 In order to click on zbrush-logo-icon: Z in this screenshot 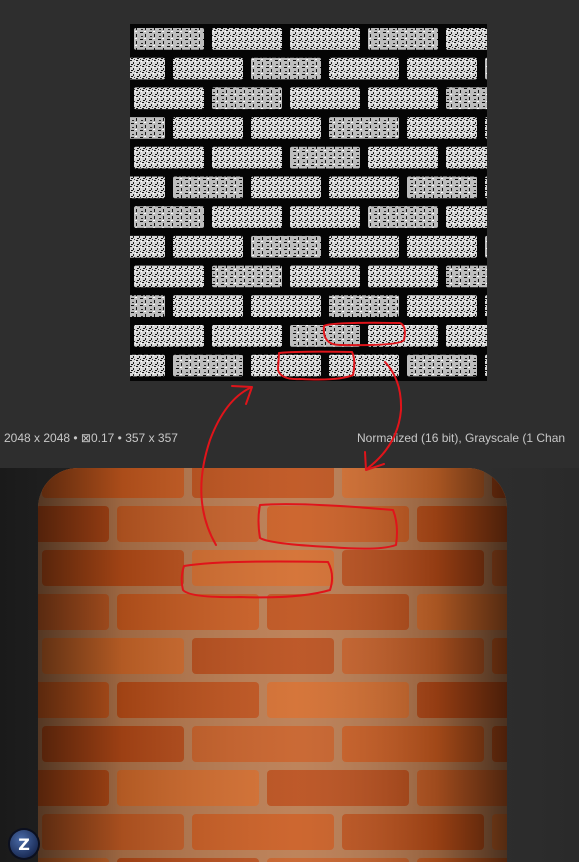, I will do `click(24, 844)`.